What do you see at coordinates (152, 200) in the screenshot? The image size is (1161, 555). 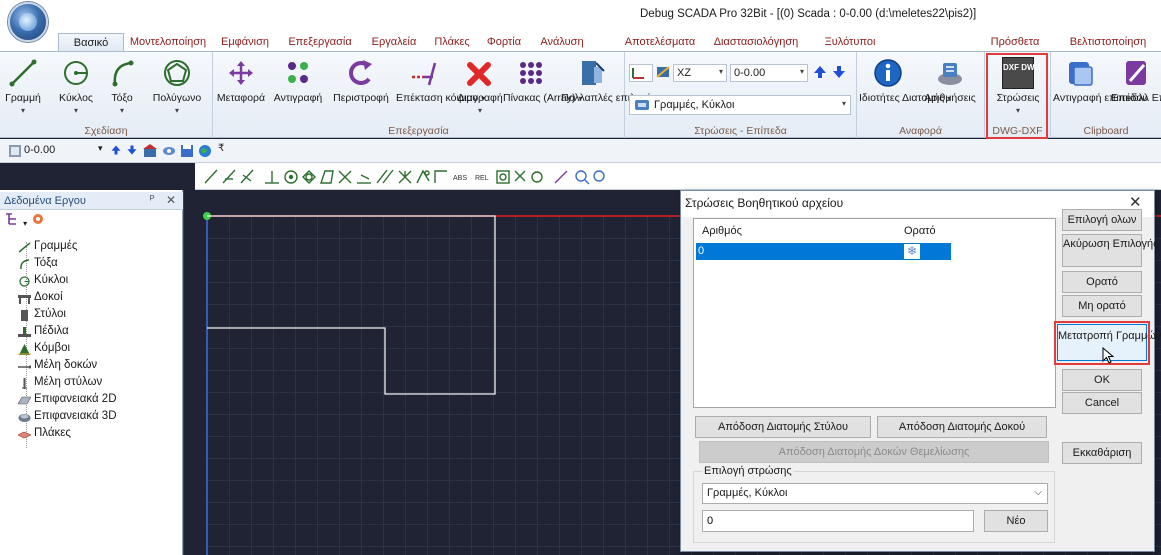 I see `pin-icon: ᴾ` at bounding box center [152, 200].